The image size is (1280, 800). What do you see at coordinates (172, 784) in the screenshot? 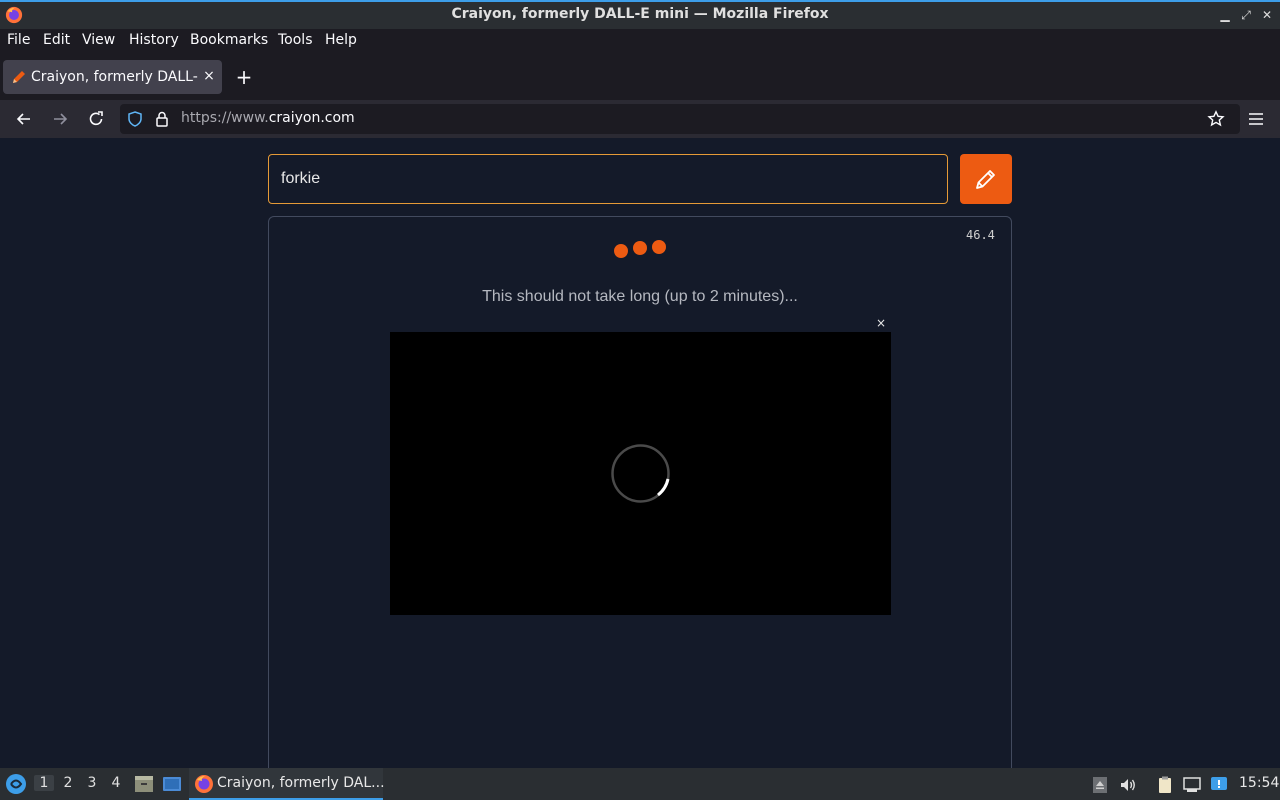
I see `show-desktop-icon` at bounding box center [172, 784].